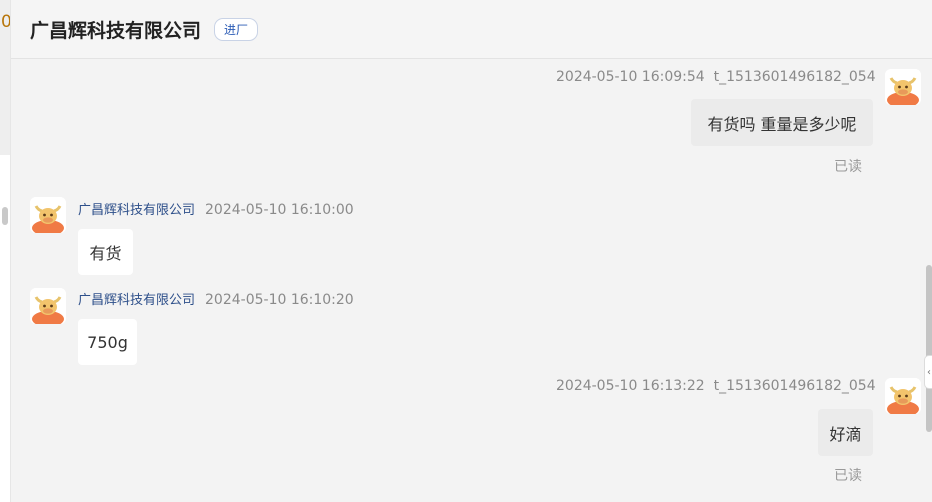 The image size is (932, 502). Describe the element at coordinates (845, 432) in the screenshot. I see `message-bubble: 好滴` at that location.